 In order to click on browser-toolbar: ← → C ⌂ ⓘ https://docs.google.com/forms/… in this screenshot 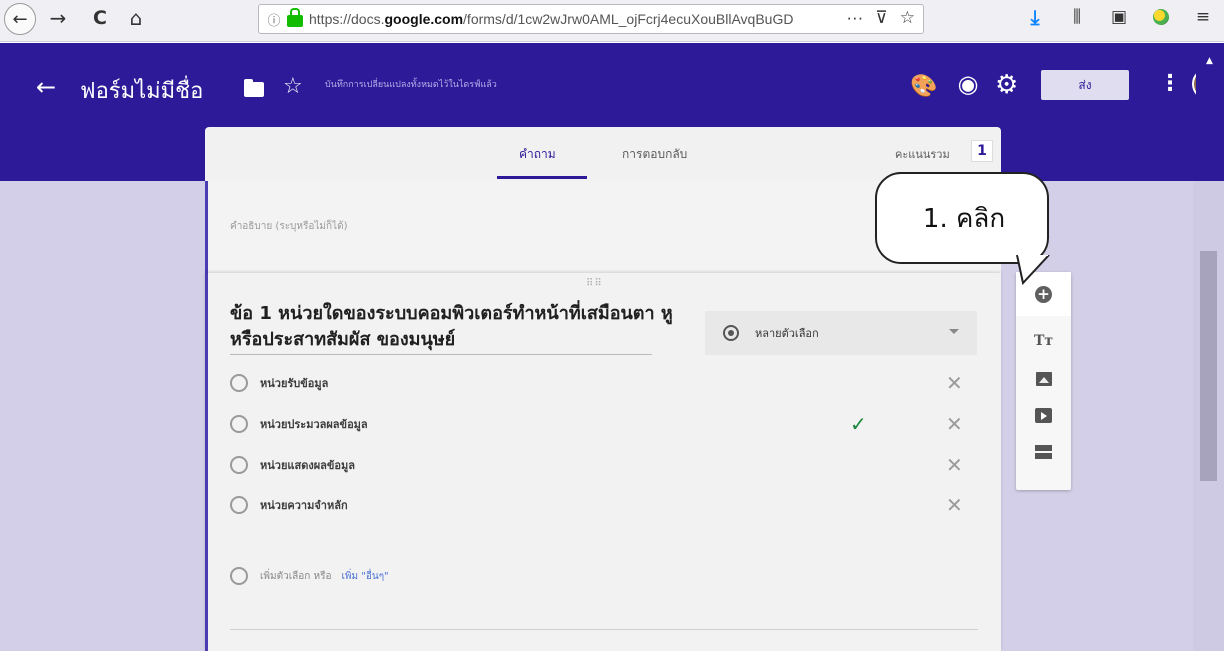, I will do `click(612, 21)`.